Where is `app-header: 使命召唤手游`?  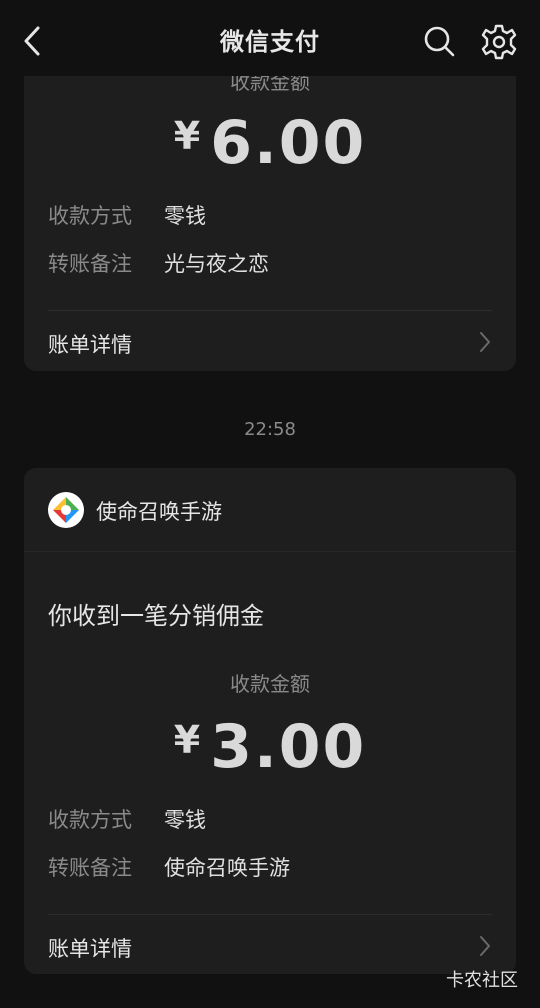 app-header: 使命召唤手游 is located at coordinates (270, 509).